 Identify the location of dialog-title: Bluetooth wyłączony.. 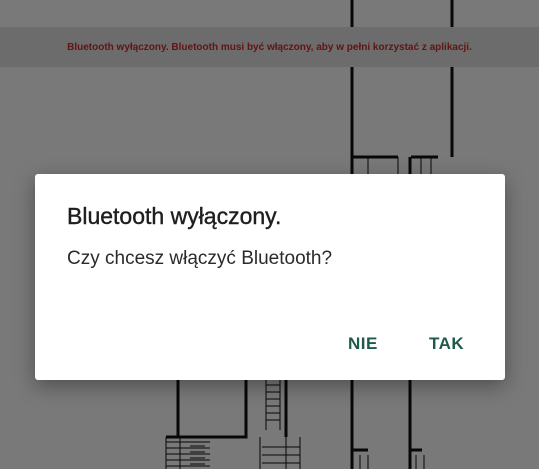
(174, 216).